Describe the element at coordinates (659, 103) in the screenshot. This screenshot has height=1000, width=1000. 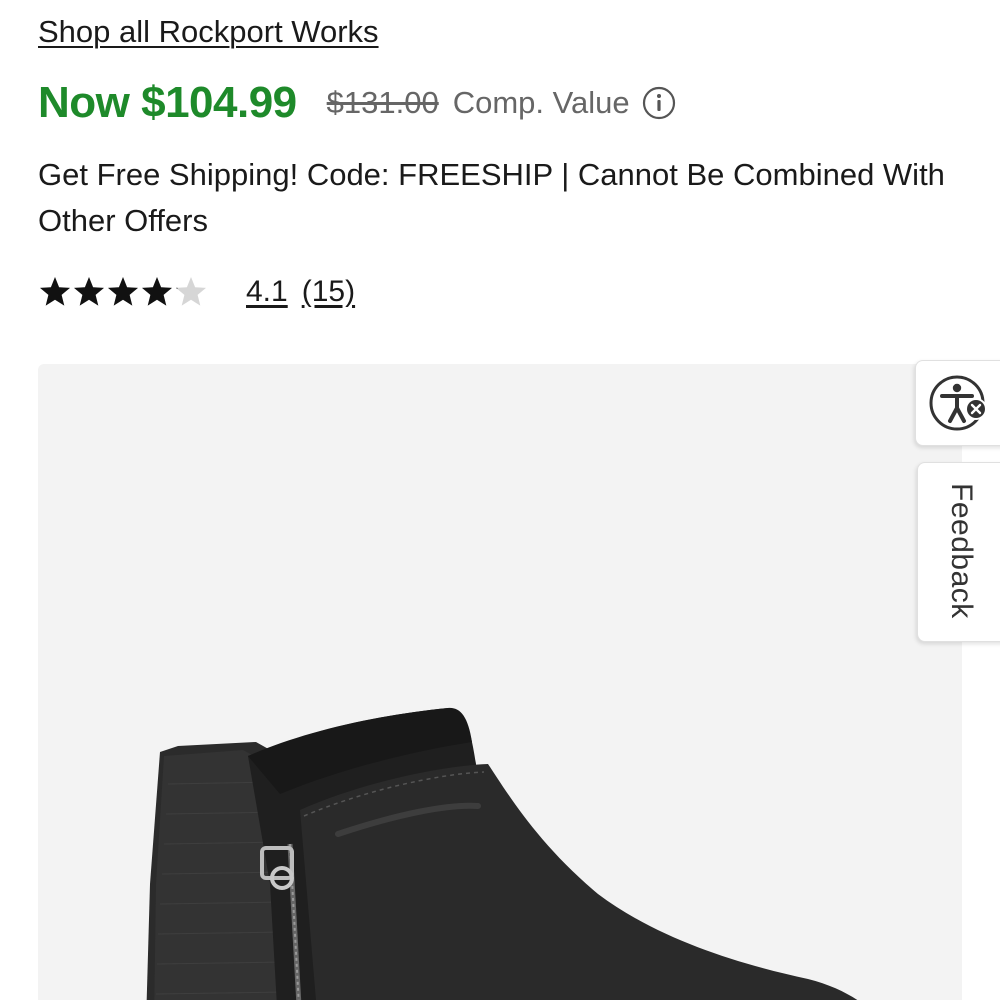
I see `info-icon` at that location.